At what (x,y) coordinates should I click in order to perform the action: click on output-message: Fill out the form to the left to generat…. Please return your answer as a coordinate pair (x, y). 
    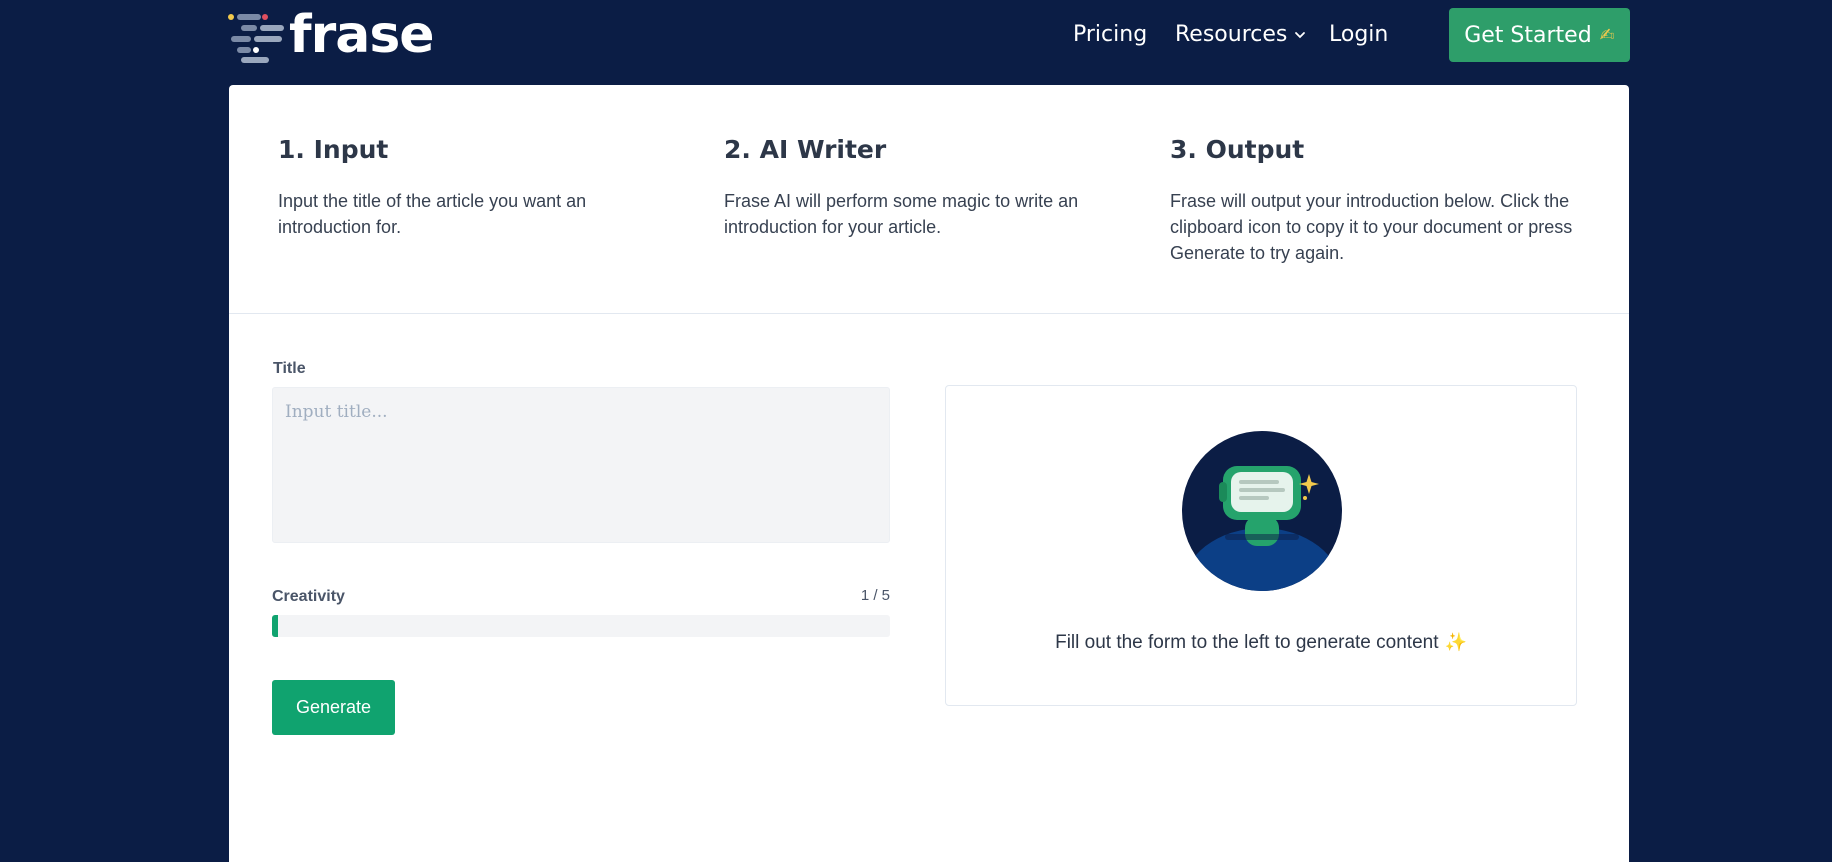
    Looking at the image, I should click on (1261, 643).